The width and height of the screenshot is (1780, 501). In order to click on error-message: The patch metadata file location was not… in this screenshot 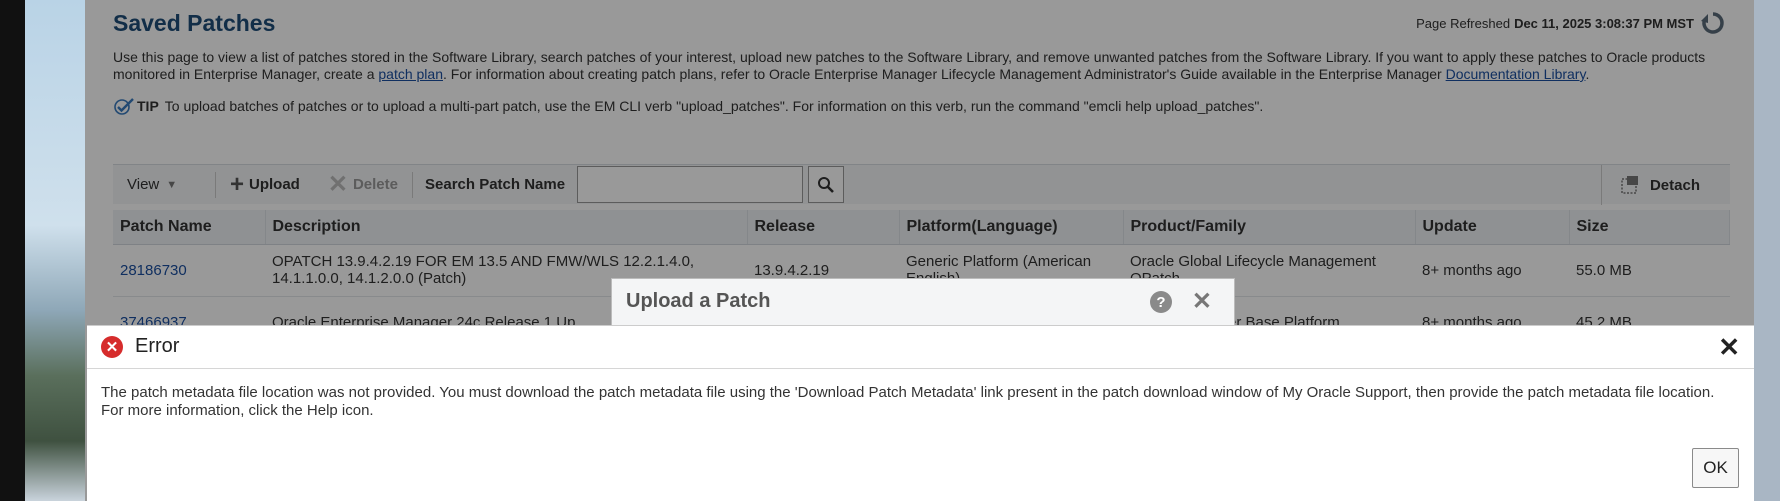, I will do `click(908, 401)`.